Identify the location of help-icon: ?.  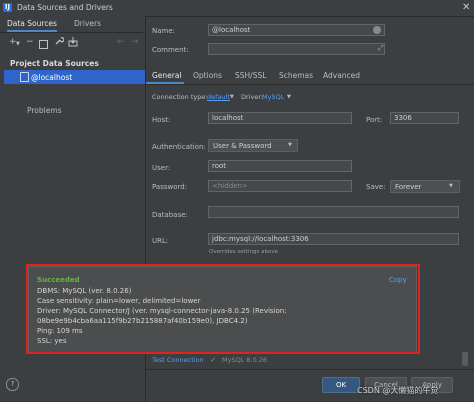
(12, 384).